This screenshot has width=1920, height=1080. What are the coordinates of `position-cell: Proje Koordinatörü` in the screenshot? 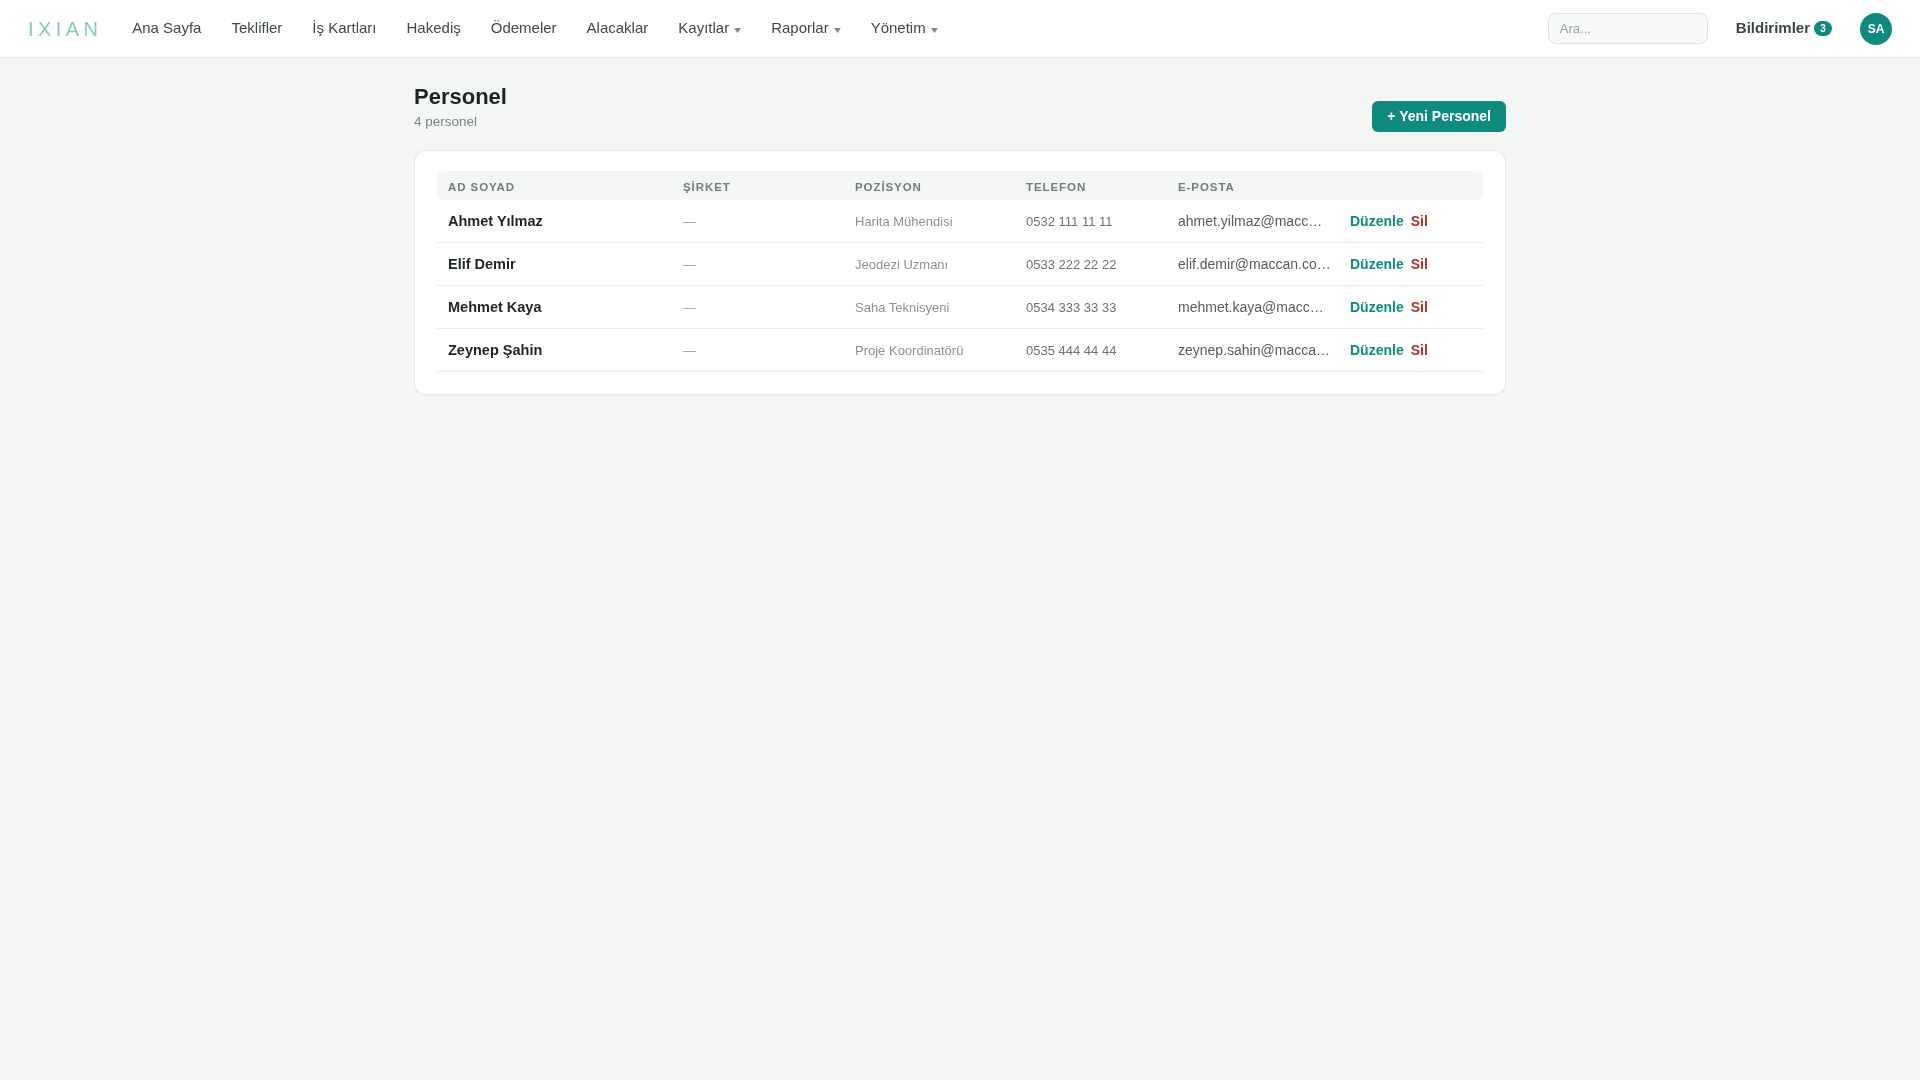 It's located at (909, 350).